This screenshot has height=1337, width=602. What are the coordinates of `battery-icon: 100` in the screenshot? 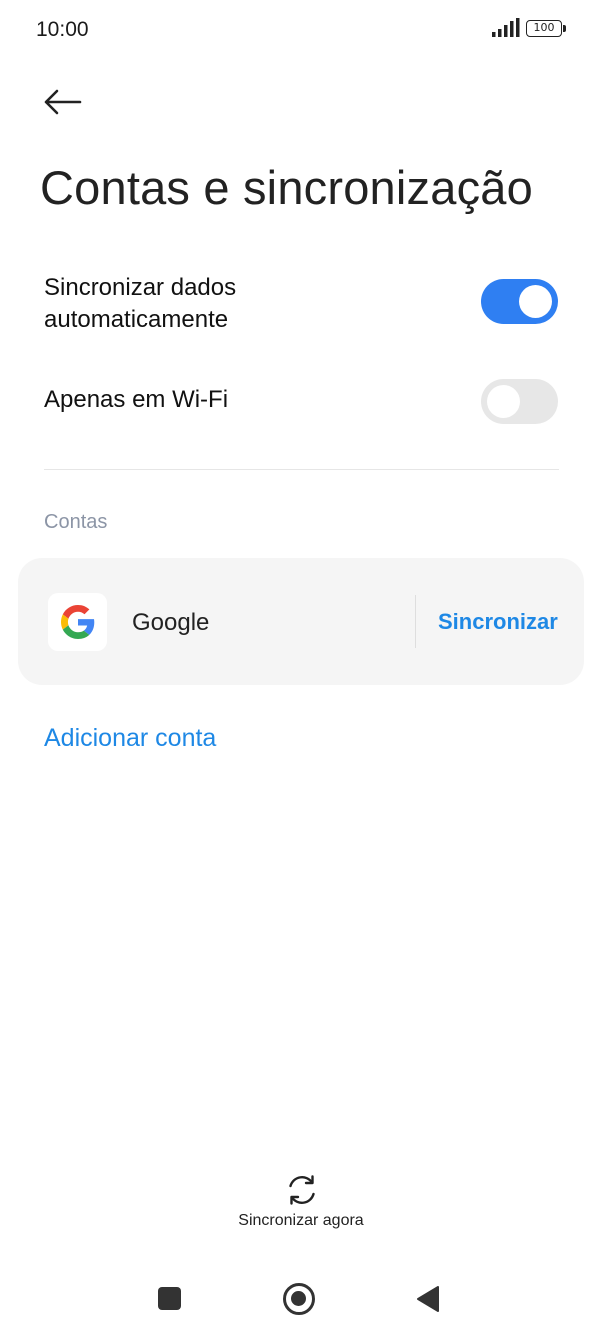 It's located at (546, 28).